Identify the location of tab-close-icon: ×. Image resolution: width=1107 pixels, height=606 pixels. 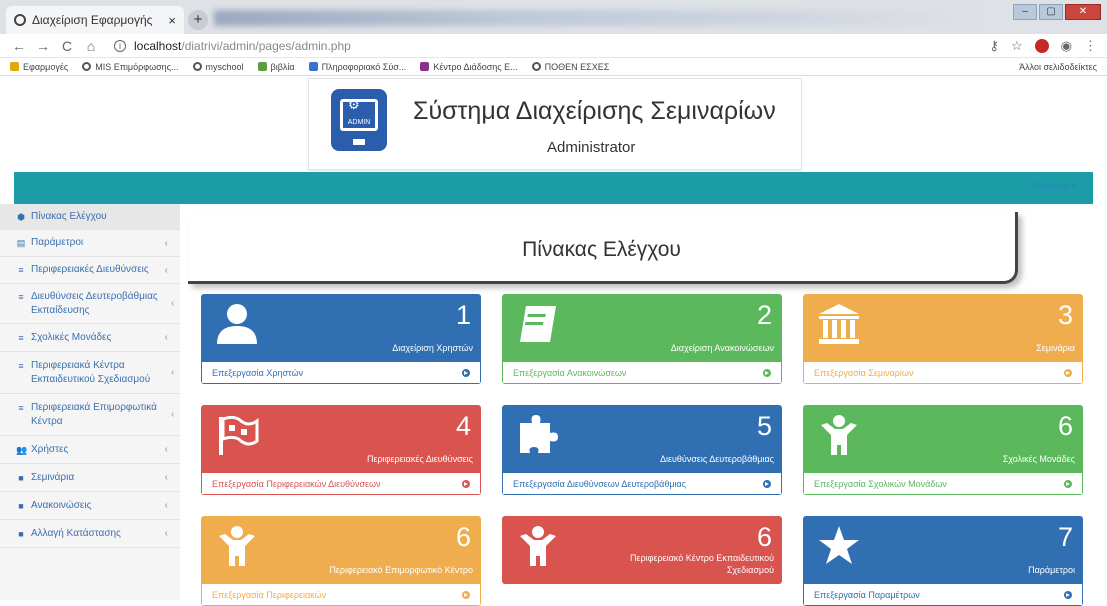
(172, 20).